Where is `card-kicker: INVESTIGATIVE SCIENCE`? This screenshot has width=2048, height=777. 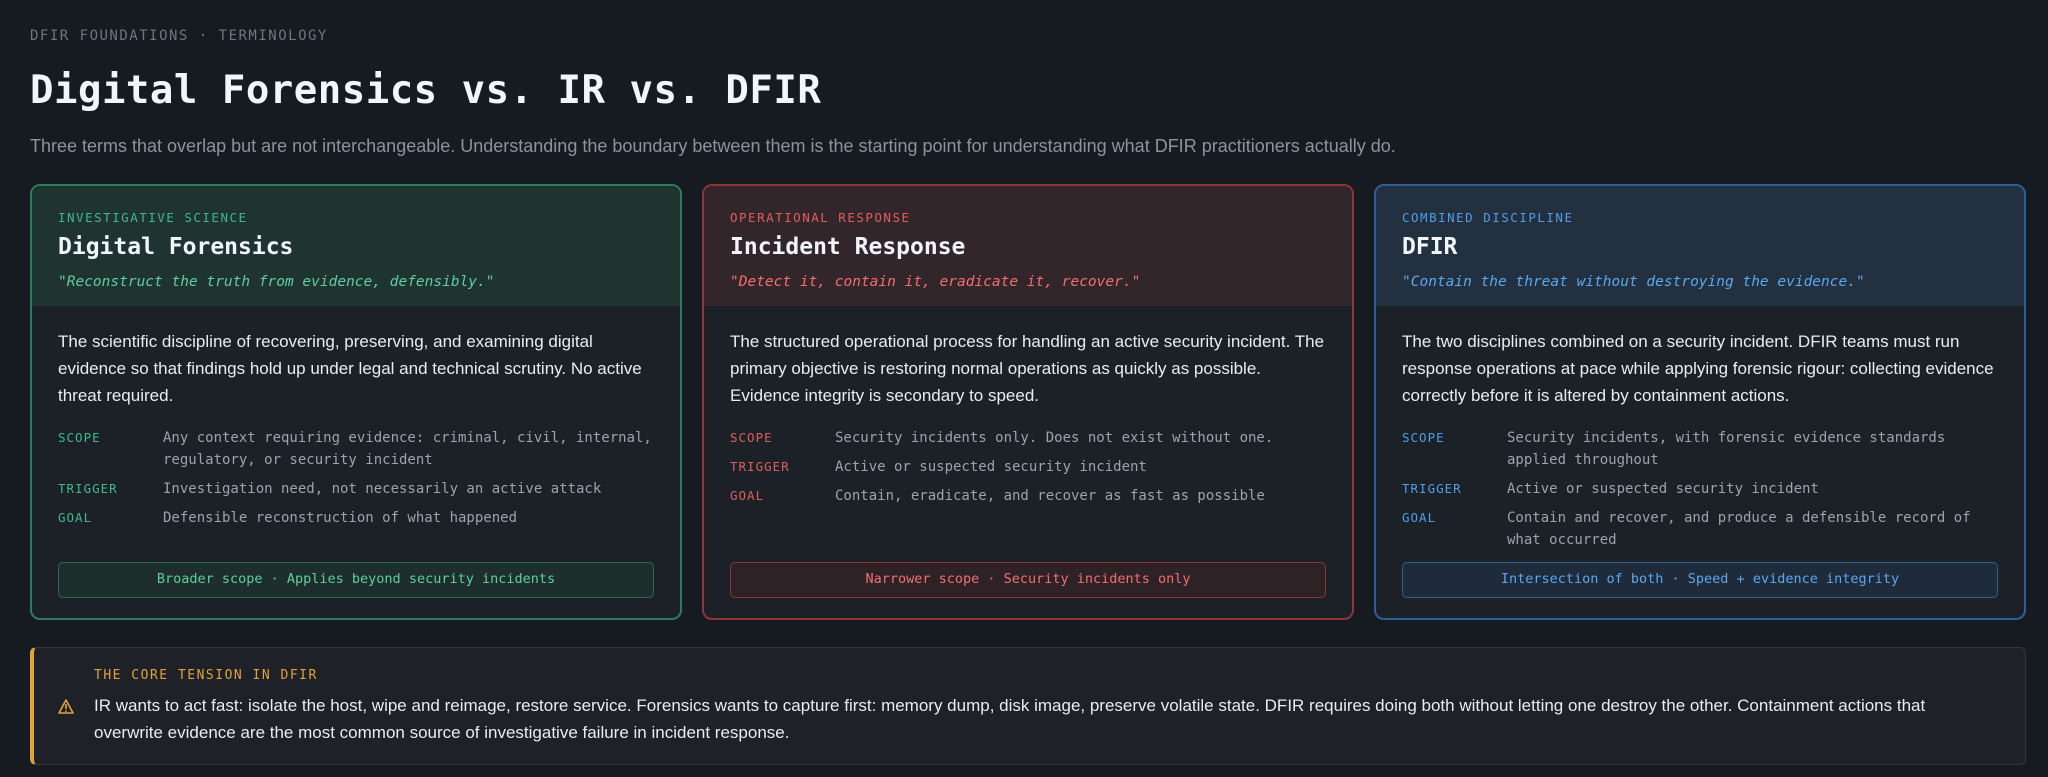
card-kicker: INVESTIGATIVE SCIENCE is located at coordinates (153, 217).